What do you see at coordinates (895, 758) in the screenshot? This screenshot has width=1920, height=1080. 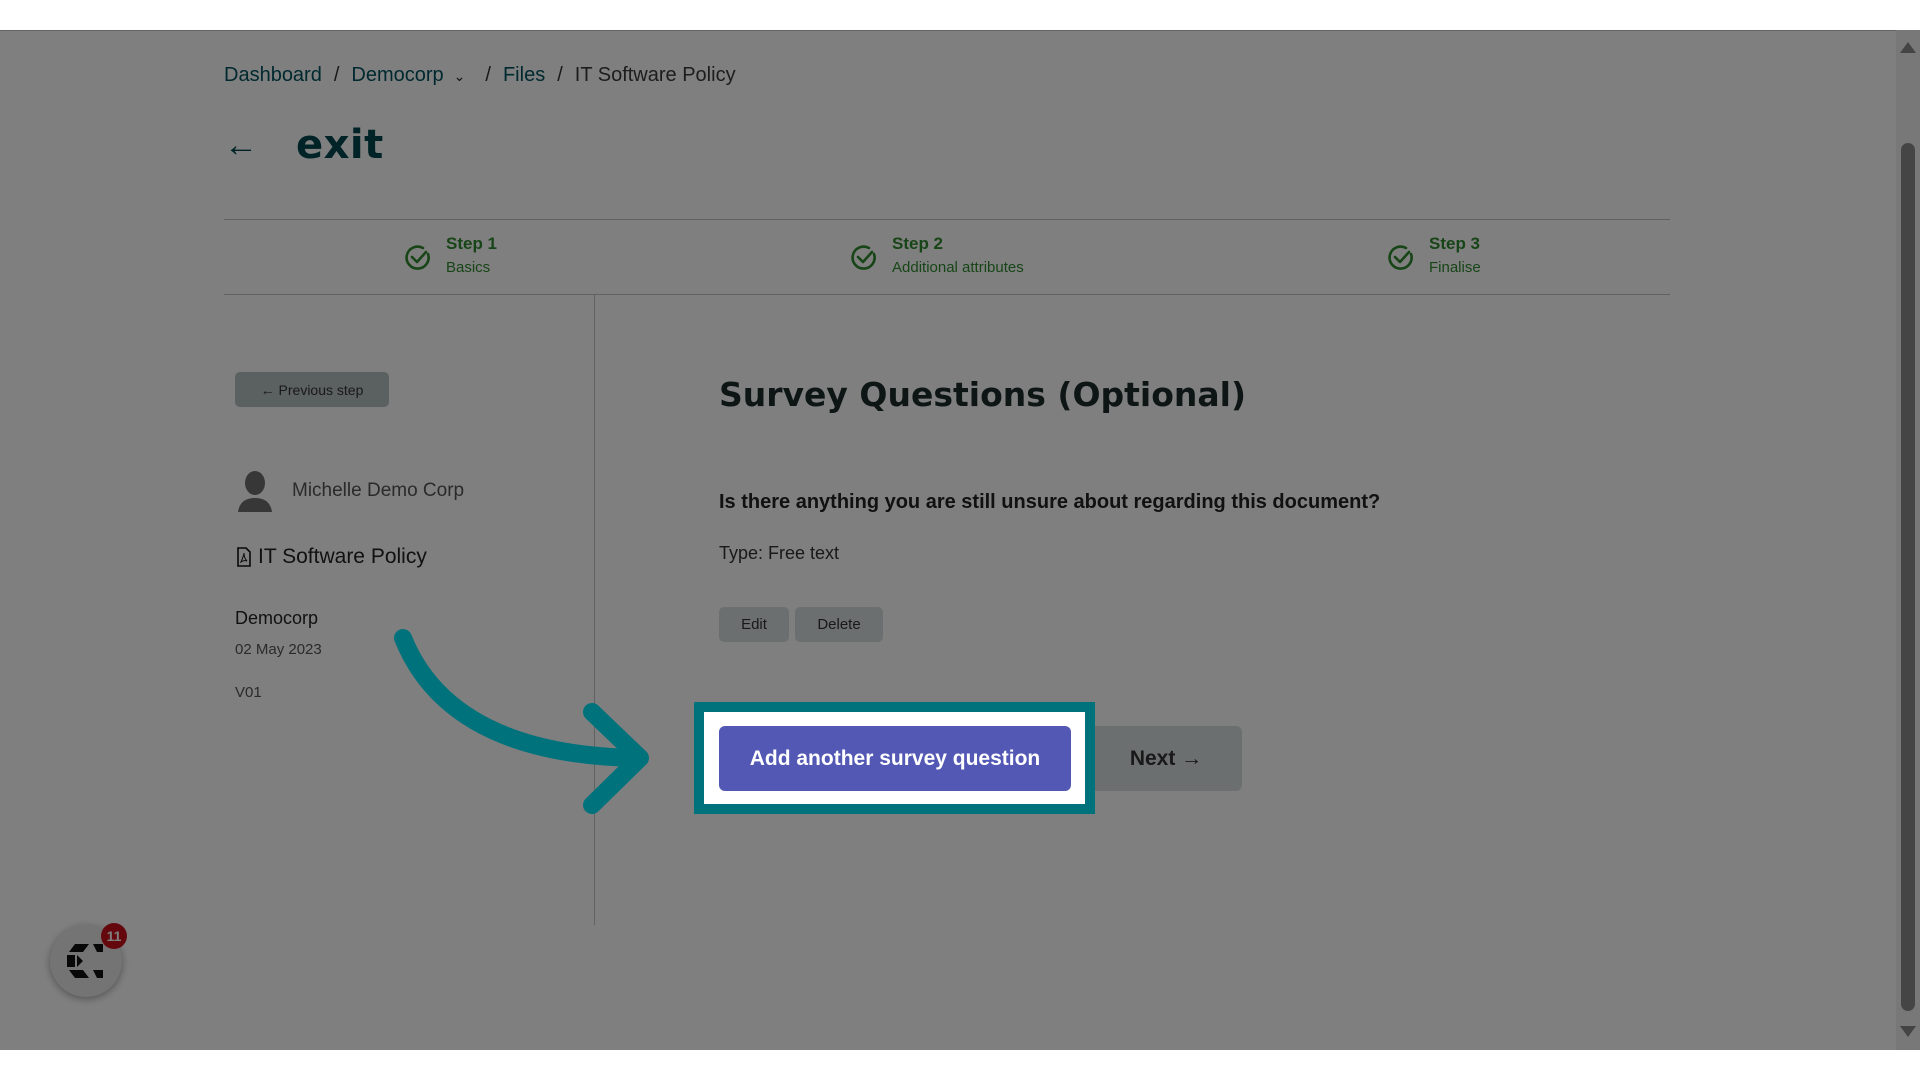 I see `add-survey-question-button: Add another survey question` at bounding box center [895, 758].